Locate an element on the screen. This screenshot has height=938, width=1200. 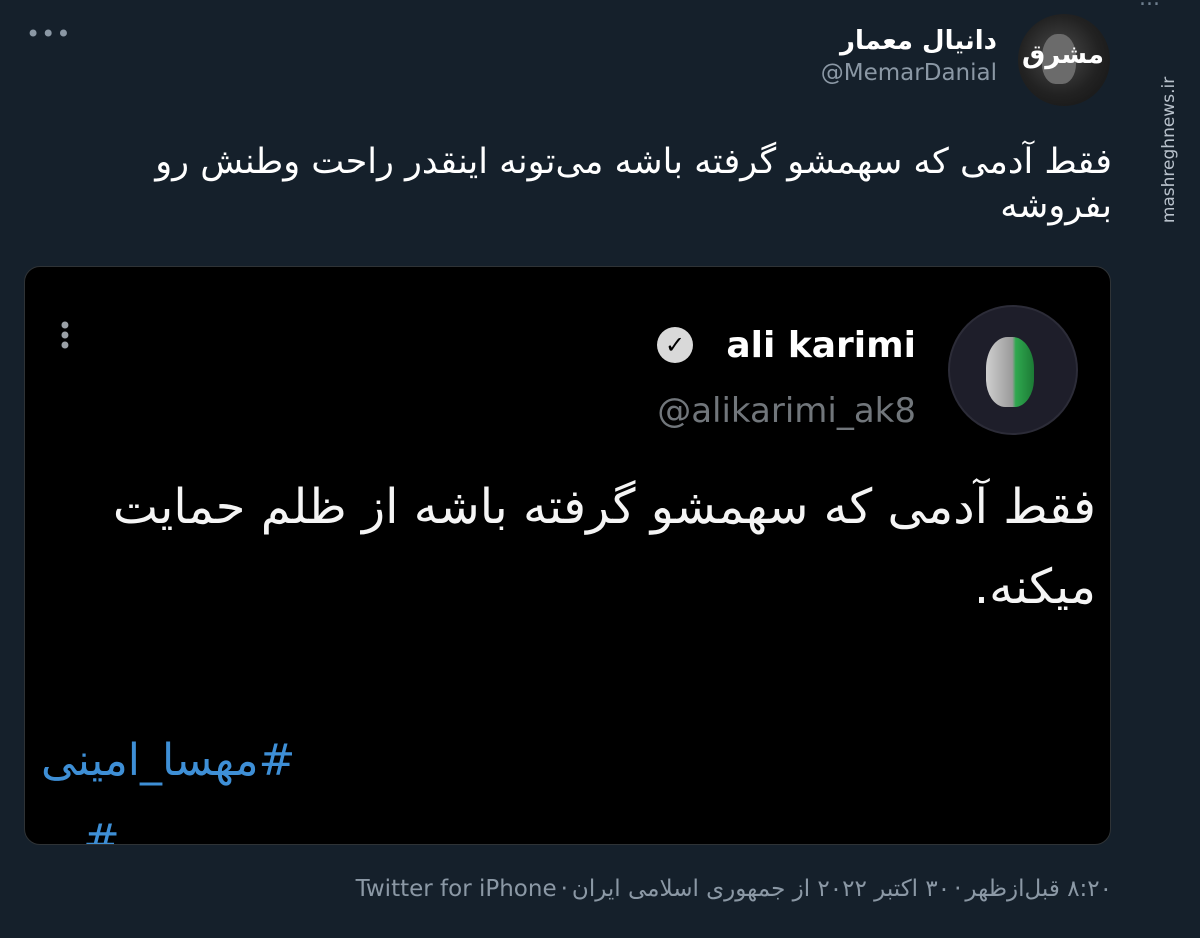
quoted-author-avatar is located at coordinates (1013, 370).